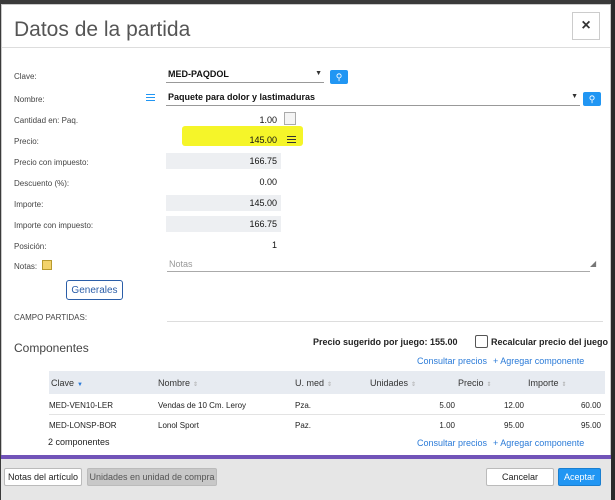  What do you see at coordinates (178, 425) in the screenshot?
I see `cell-nombre: Lonol Sport` at bounding box center [178, 425].